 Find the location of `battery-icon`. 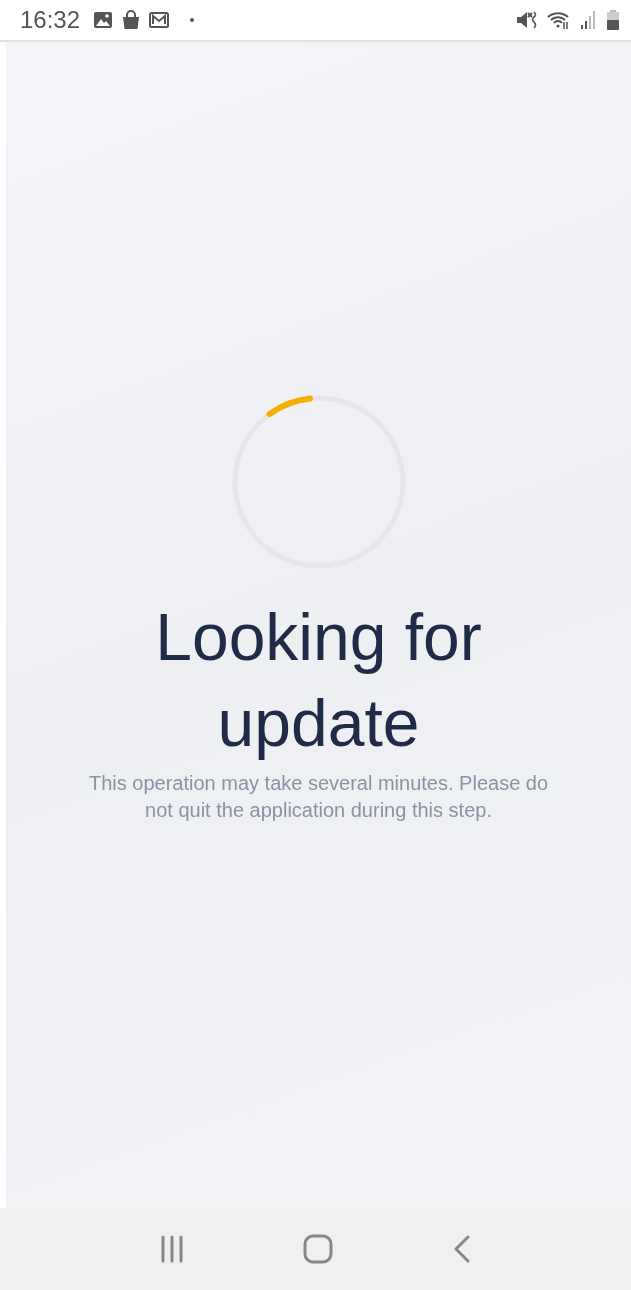

battery-icon is located at coordinates (613, 20).